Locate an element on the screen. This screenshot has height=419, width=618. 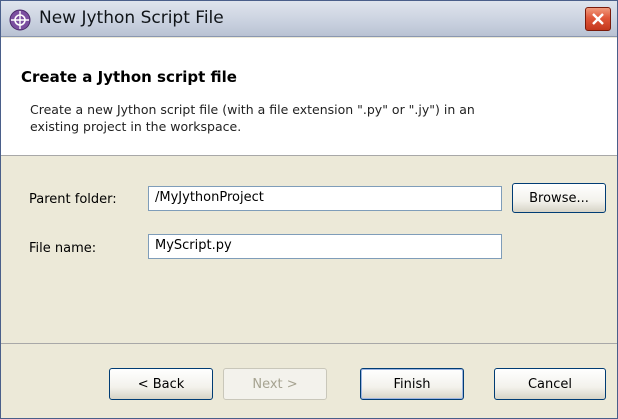
file-name-label: File name: is located at coordinates (63, 248).